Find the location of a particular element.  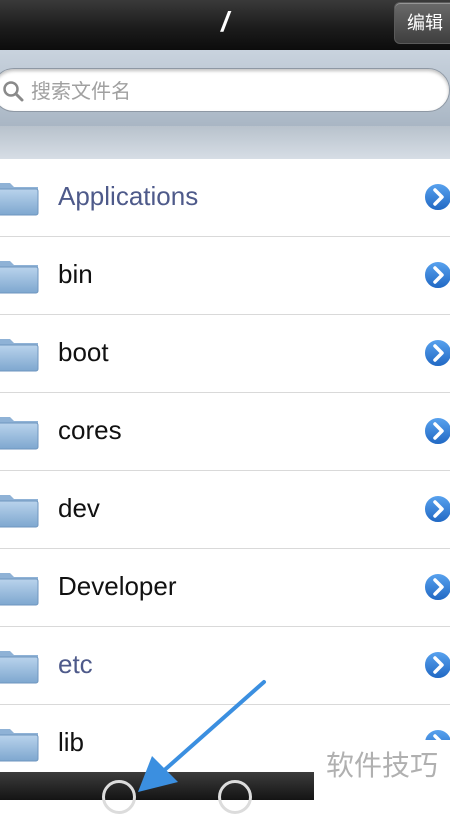

edit-button: 编辑 is located at coordinates (422, 23).